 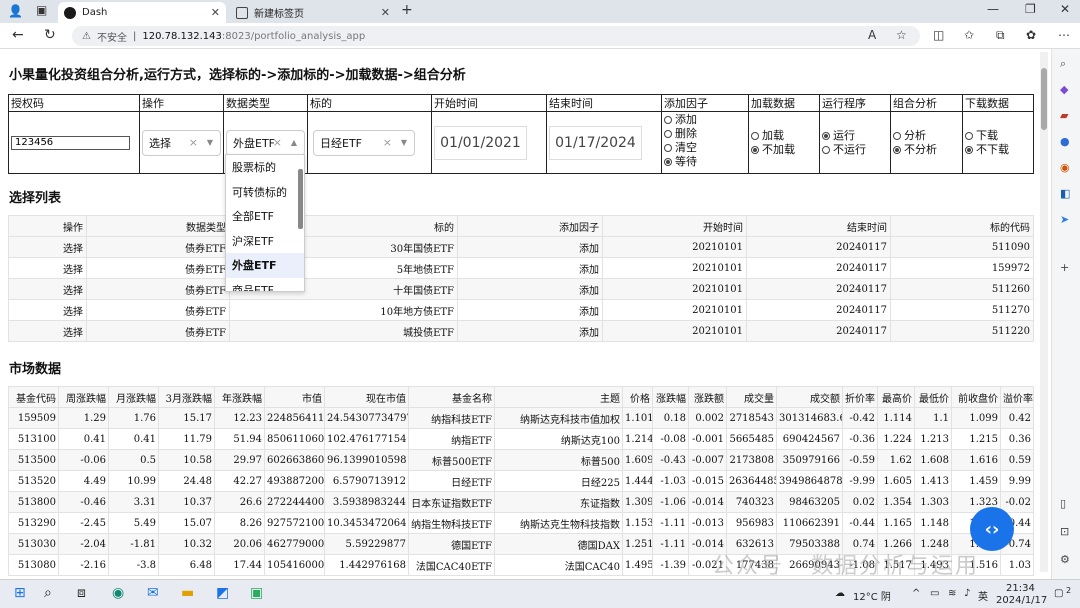 I want to click on notification-icon: ▢, so click(x=1058, y=593).